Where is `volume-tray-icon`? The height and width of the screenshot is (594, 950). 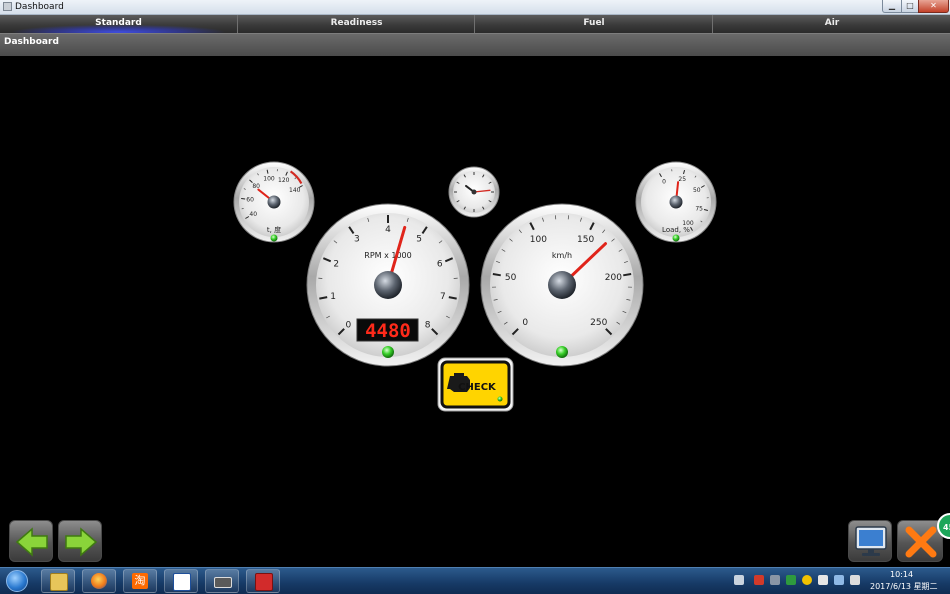 volume-tray-icon is located at coordinates (855, 580).